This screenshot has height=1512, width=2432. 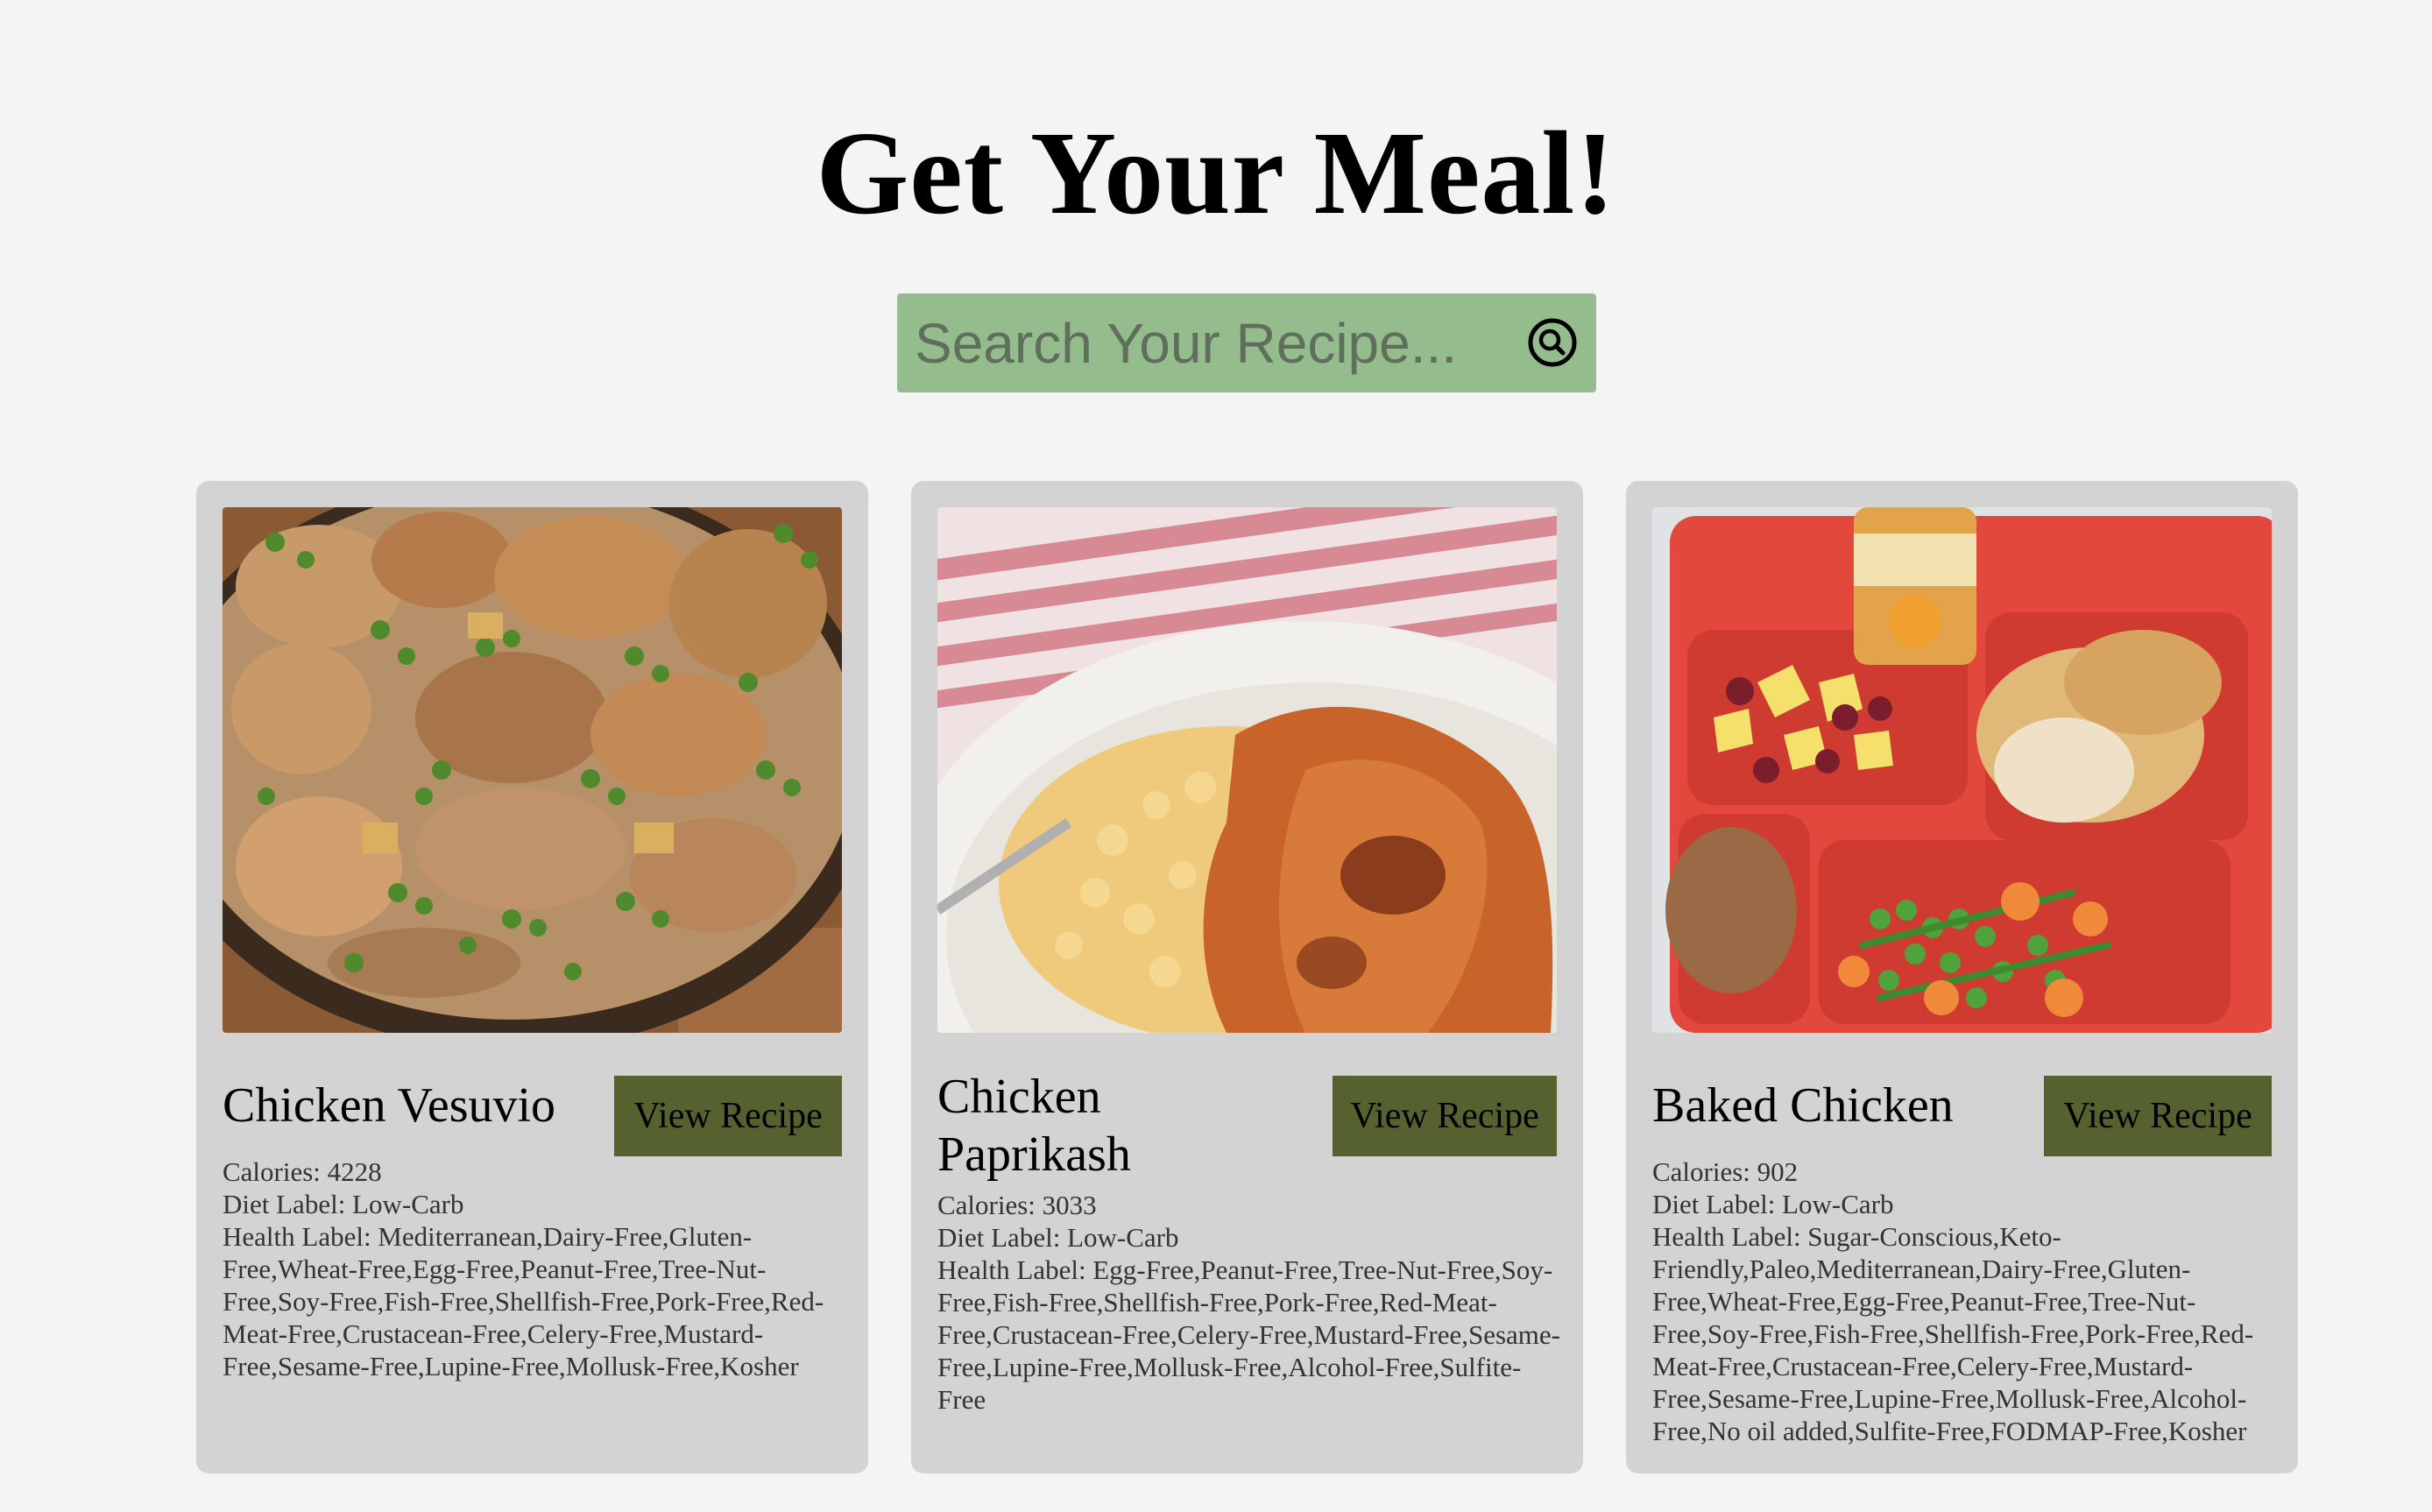 What do you see at coordinates (1803, 1105) in the screenshot?
I see `recipe-title: Baked Chicken` at bounding box center [1803, 1105].